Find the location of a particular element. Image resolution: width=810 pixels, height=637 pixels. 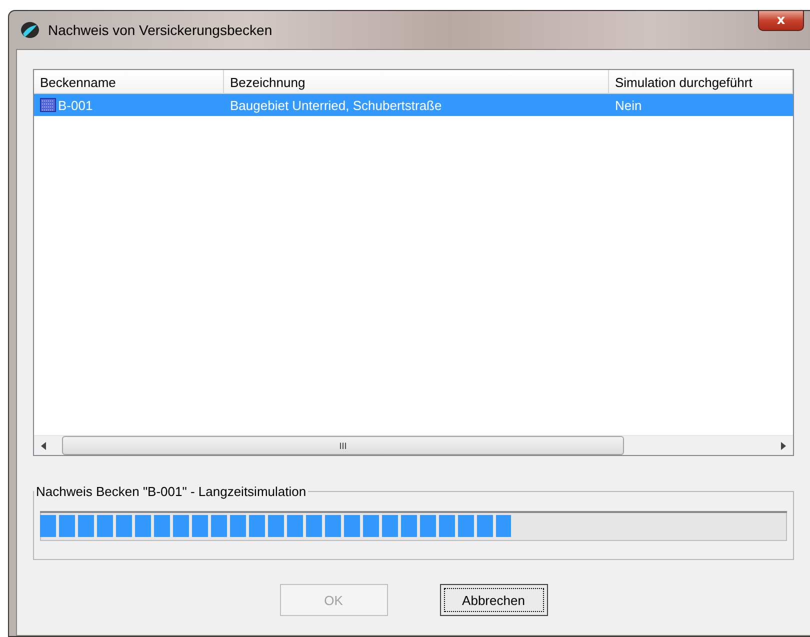

horizontal-scrollbar: III is located at coordinates (413, 445).